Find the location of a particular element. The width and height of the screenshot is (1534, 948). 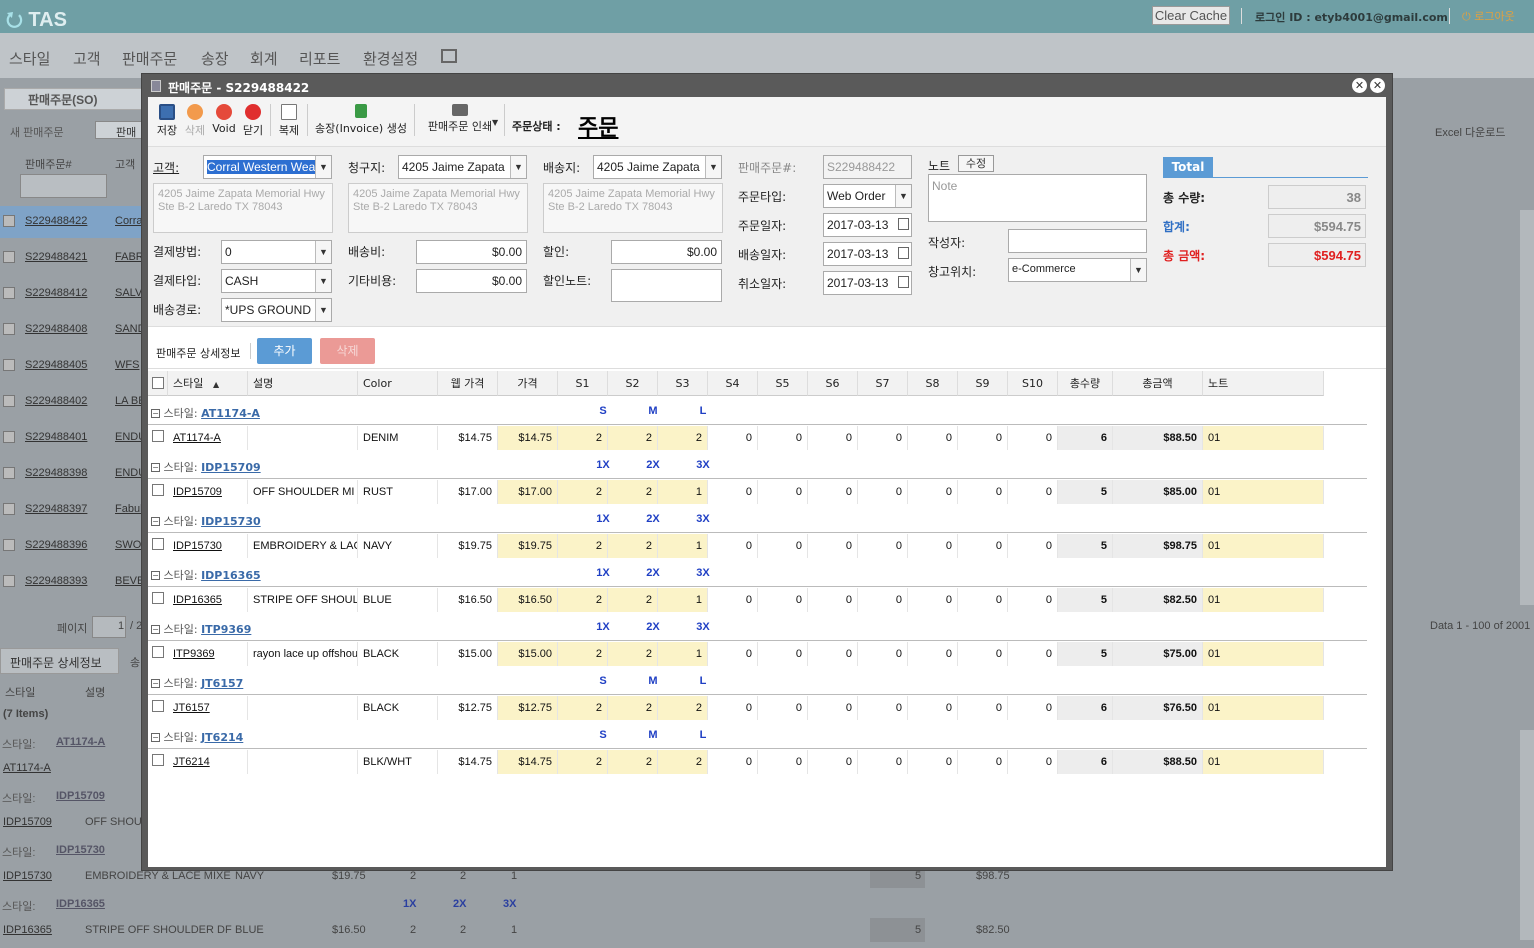

cell-style: IDP15709 is located at coordinates (208, 492).